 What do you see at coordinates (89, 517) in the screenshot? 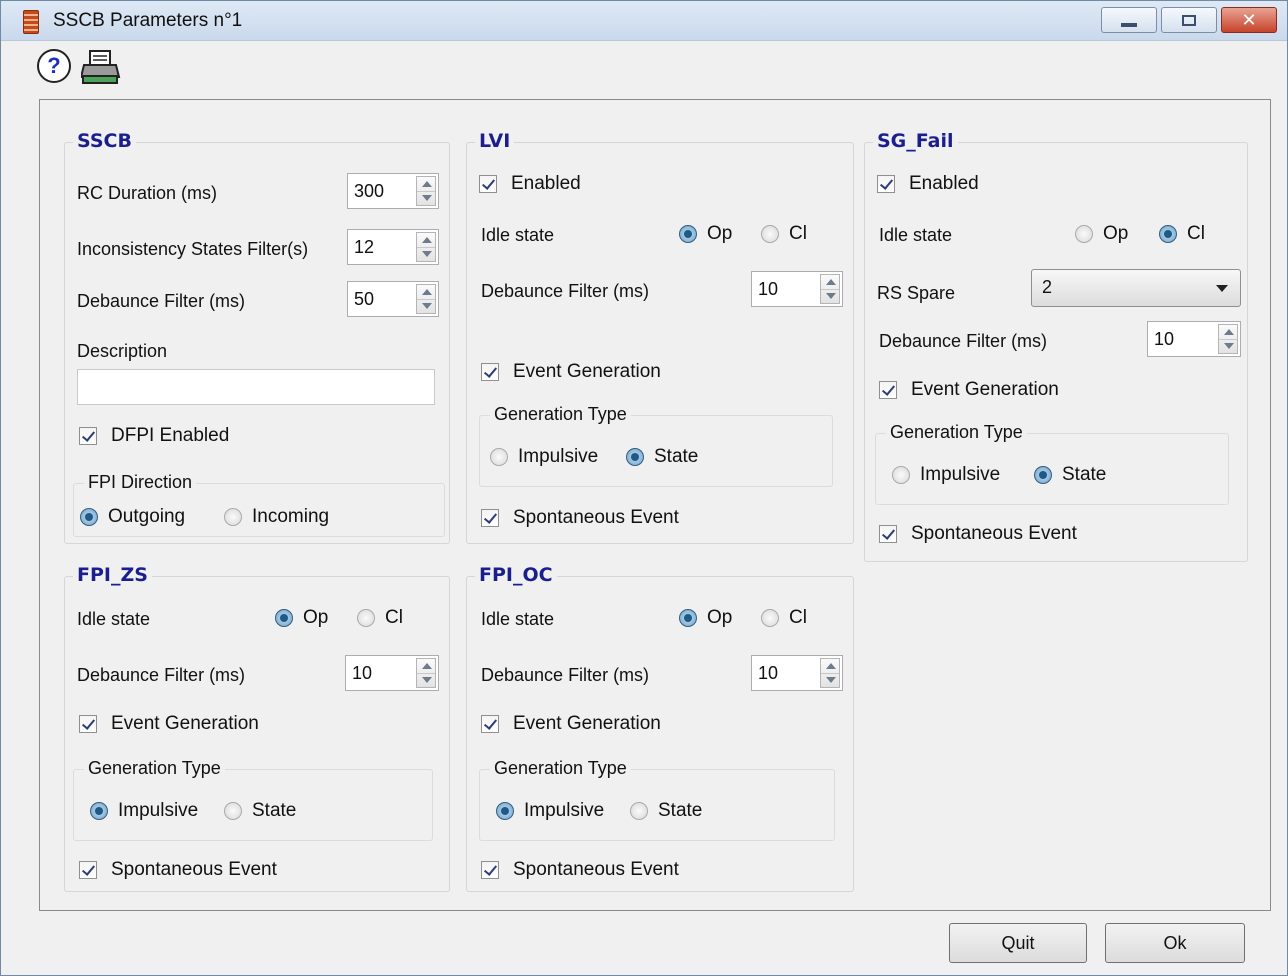
I see `outgoing-radio-circle` at bounding box center [89, 517].